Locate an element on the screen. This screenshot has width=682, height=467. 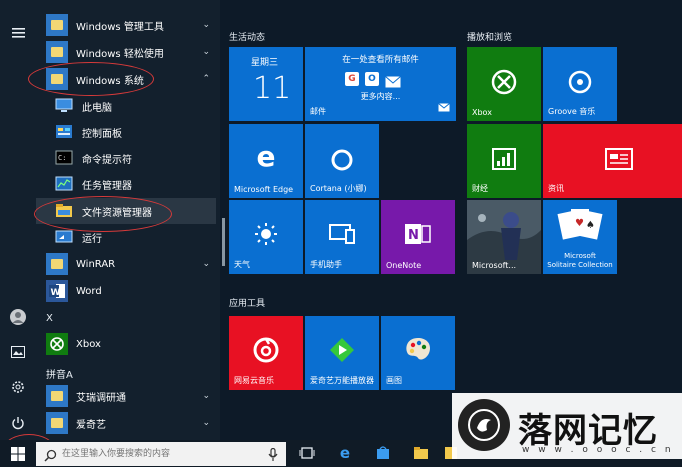
app-label: 爱奇艺 is located at coordinates (91, 425).